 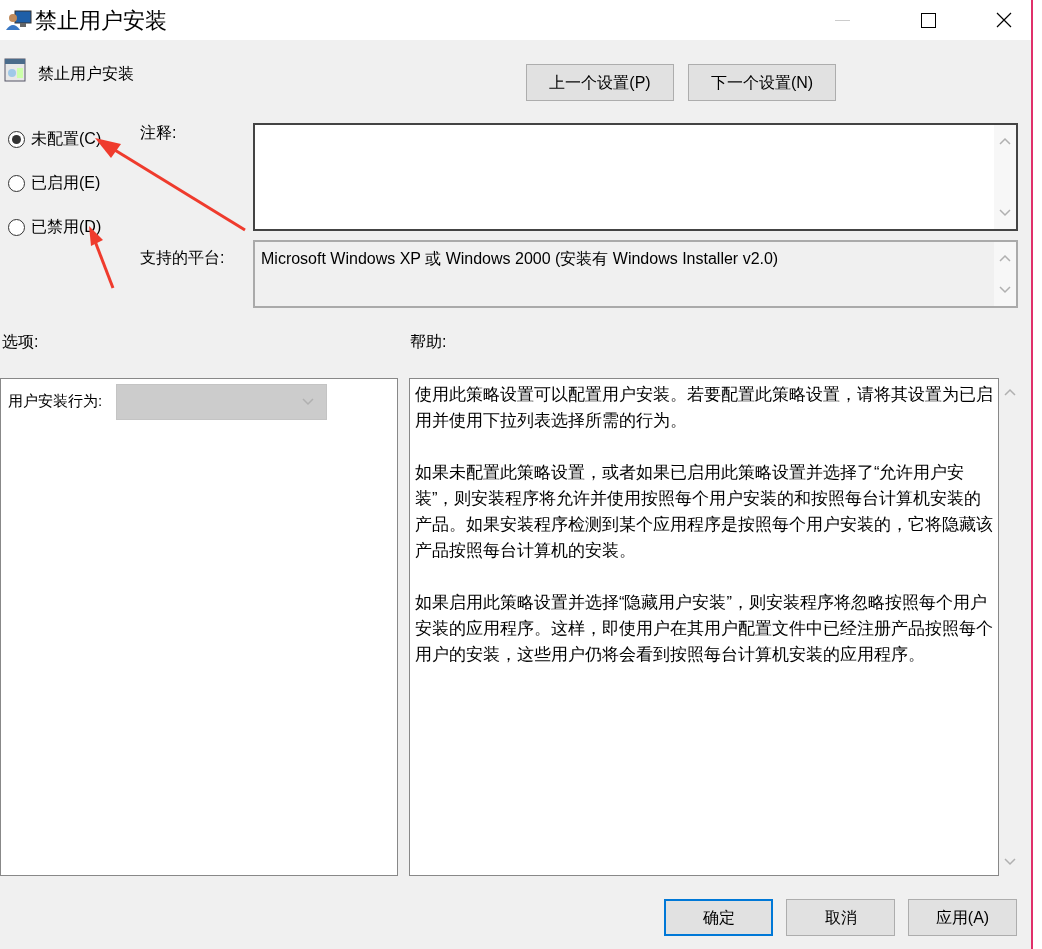 I want to click on computer-user-icon, so click(x=19, y=20).